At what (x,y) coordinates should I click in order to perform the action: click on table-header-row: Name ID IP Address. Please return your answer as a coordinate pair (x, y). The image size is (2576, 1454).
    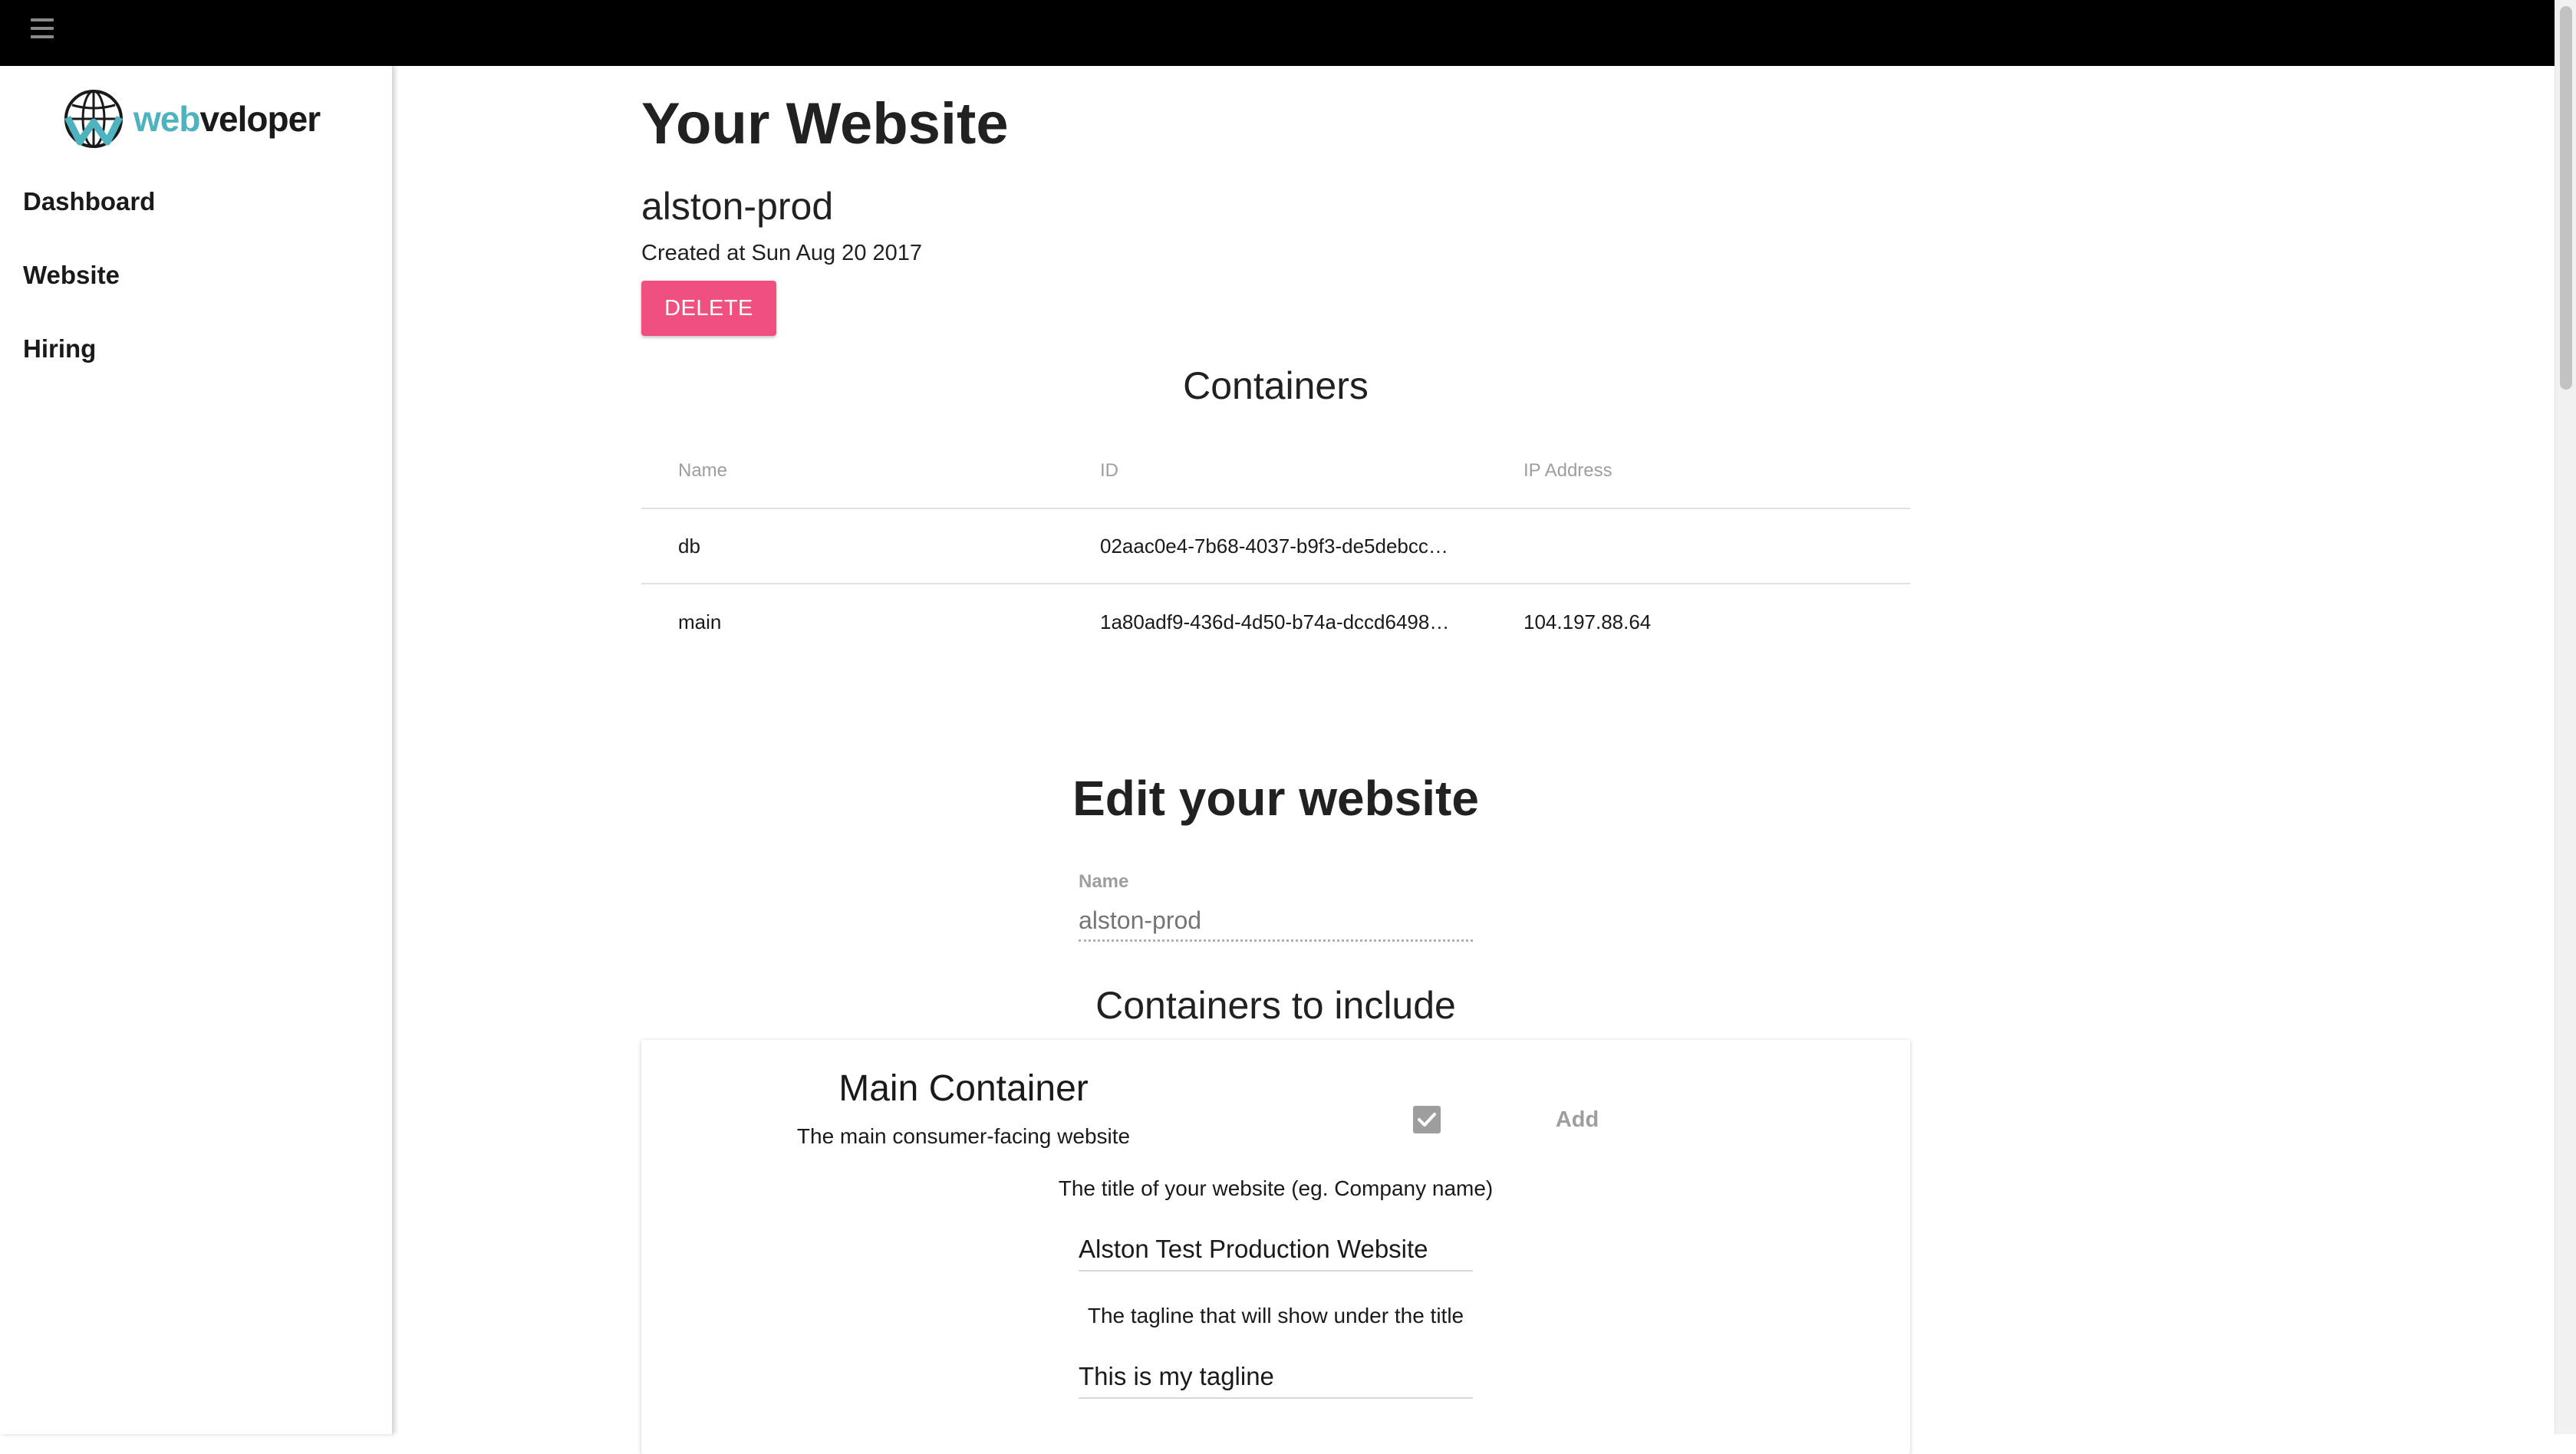
    Looking at the image, I should click on (1275, 471).